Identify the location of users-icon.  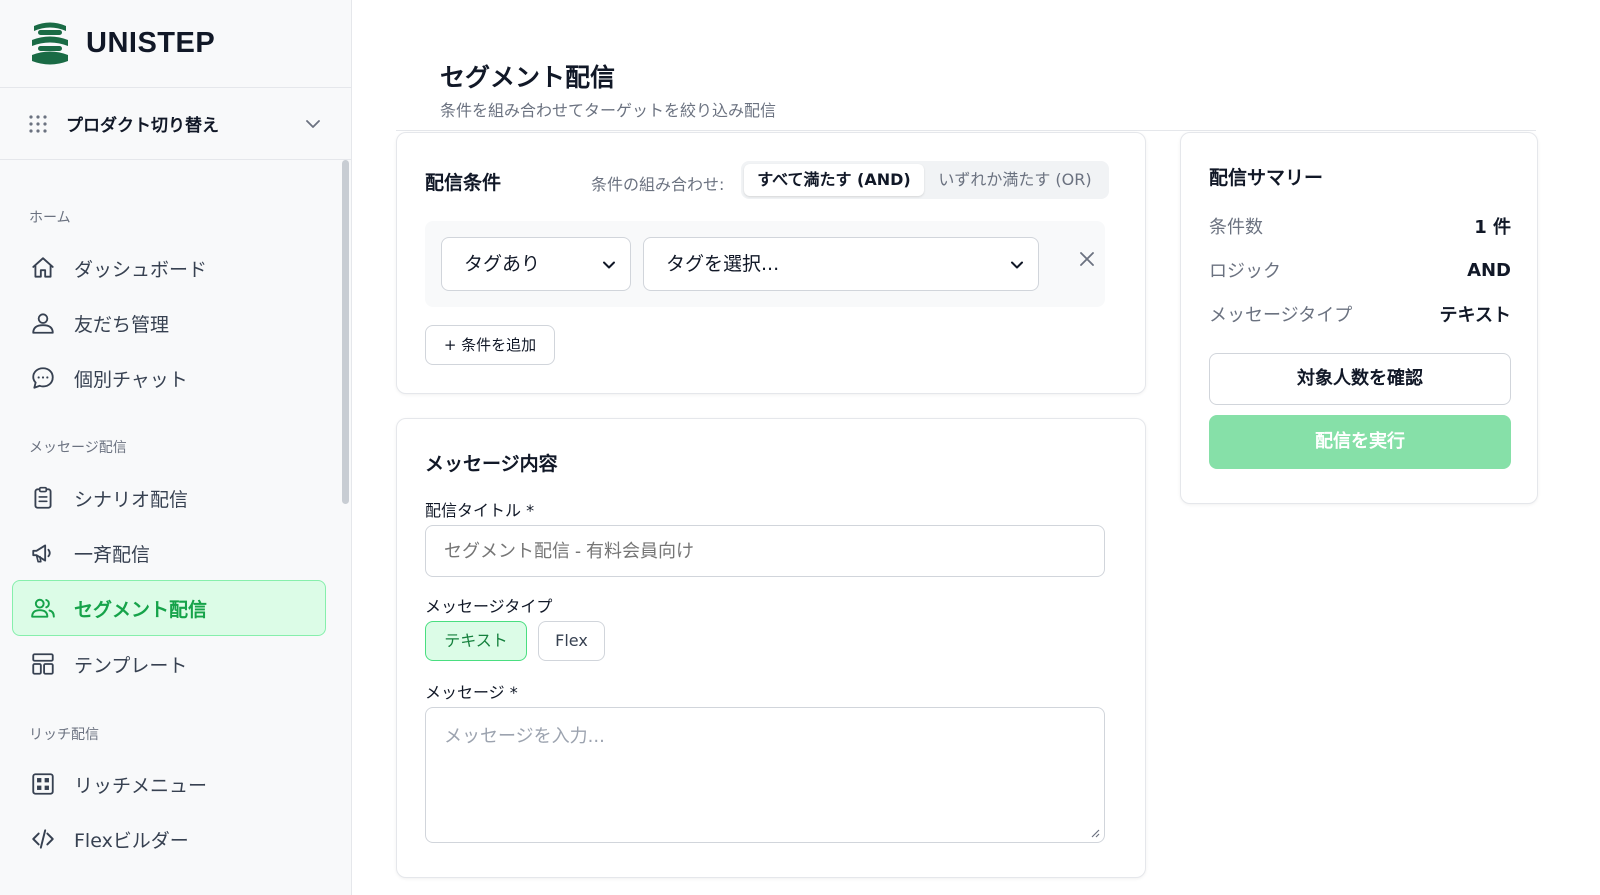
(43, 608).